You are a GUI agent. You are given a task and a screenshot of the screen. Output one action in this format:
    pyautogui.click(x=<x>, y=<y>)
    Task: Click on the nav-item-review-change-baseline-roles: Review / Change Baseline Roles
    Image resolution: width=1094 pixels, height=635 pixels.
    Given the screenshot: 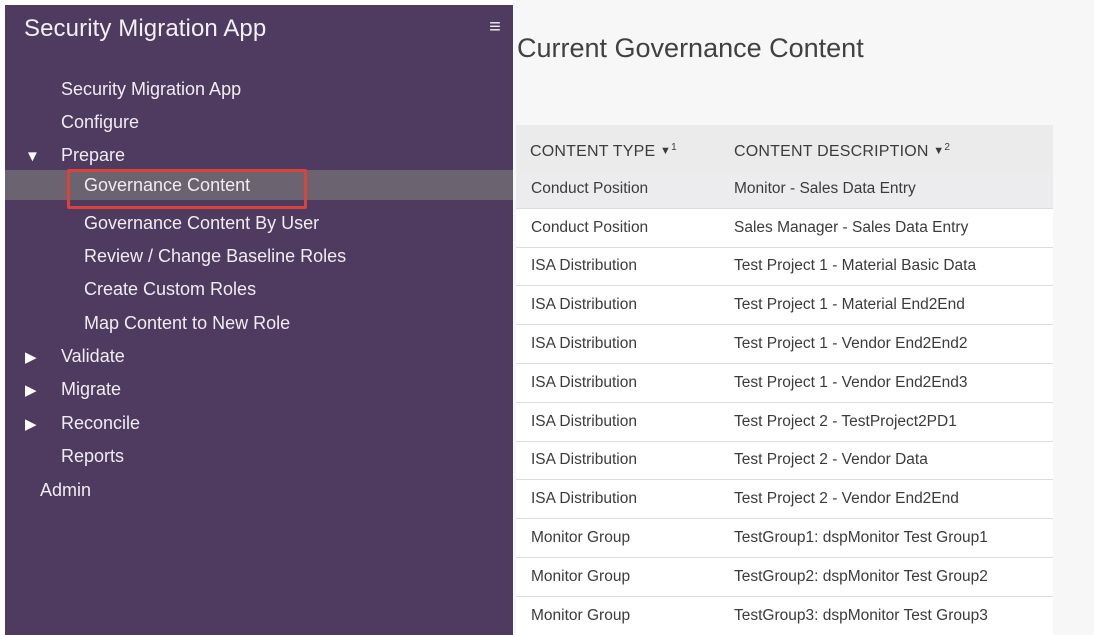 What is the action you would take?
    pyautogui.click(x=215, y=256)
    